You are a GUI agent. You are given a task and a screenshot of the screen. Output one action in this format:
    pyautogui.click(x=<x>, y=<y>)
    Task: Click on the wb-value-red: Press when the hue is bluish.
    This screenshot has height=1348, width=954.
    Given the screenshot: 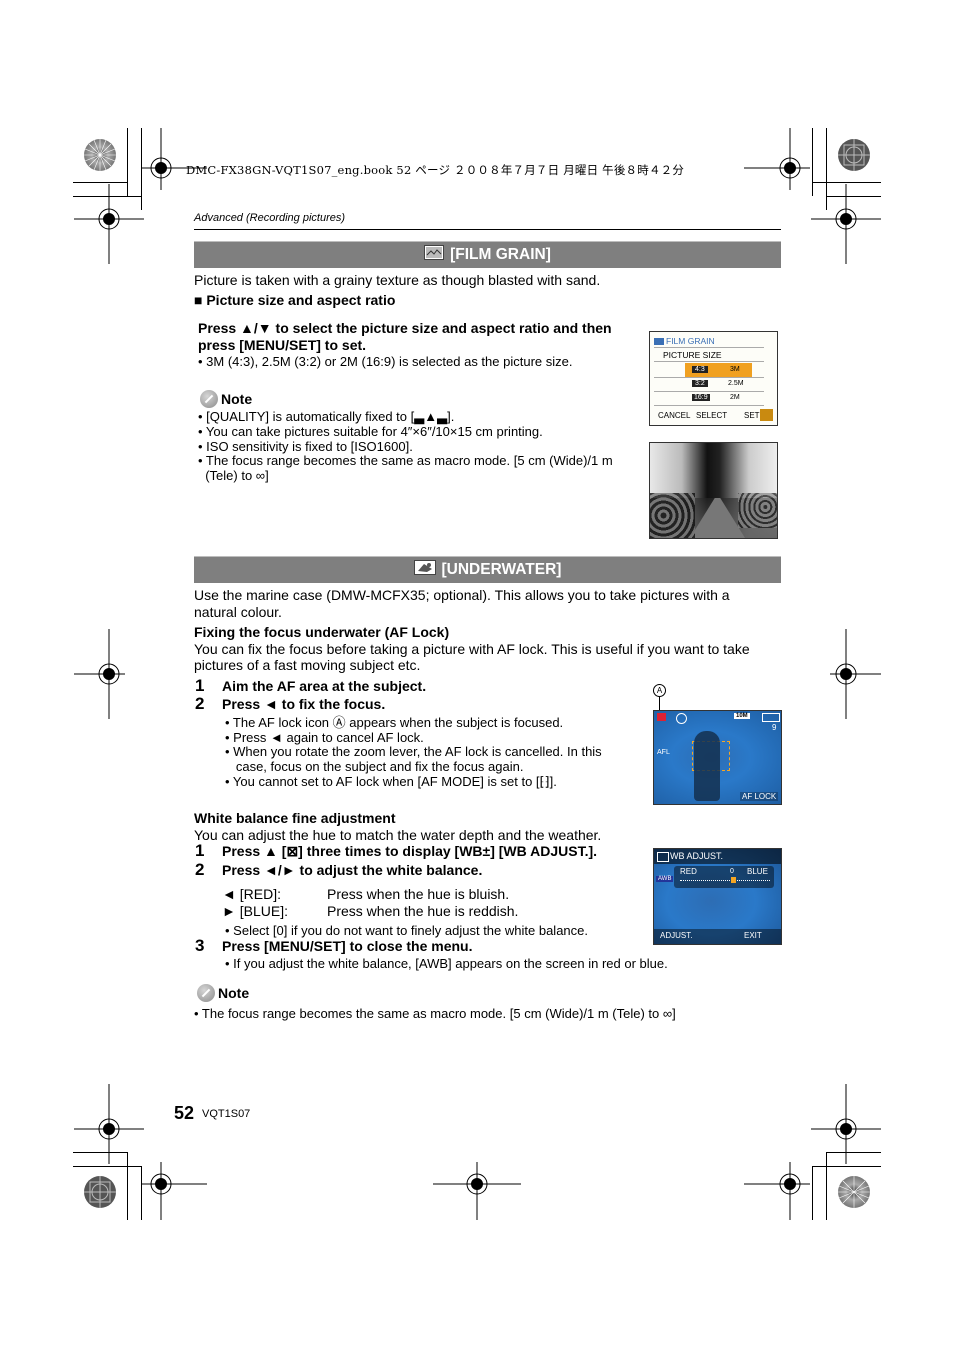 What is the action you would take?
    pyautogui.click(x=418, y=894)
    